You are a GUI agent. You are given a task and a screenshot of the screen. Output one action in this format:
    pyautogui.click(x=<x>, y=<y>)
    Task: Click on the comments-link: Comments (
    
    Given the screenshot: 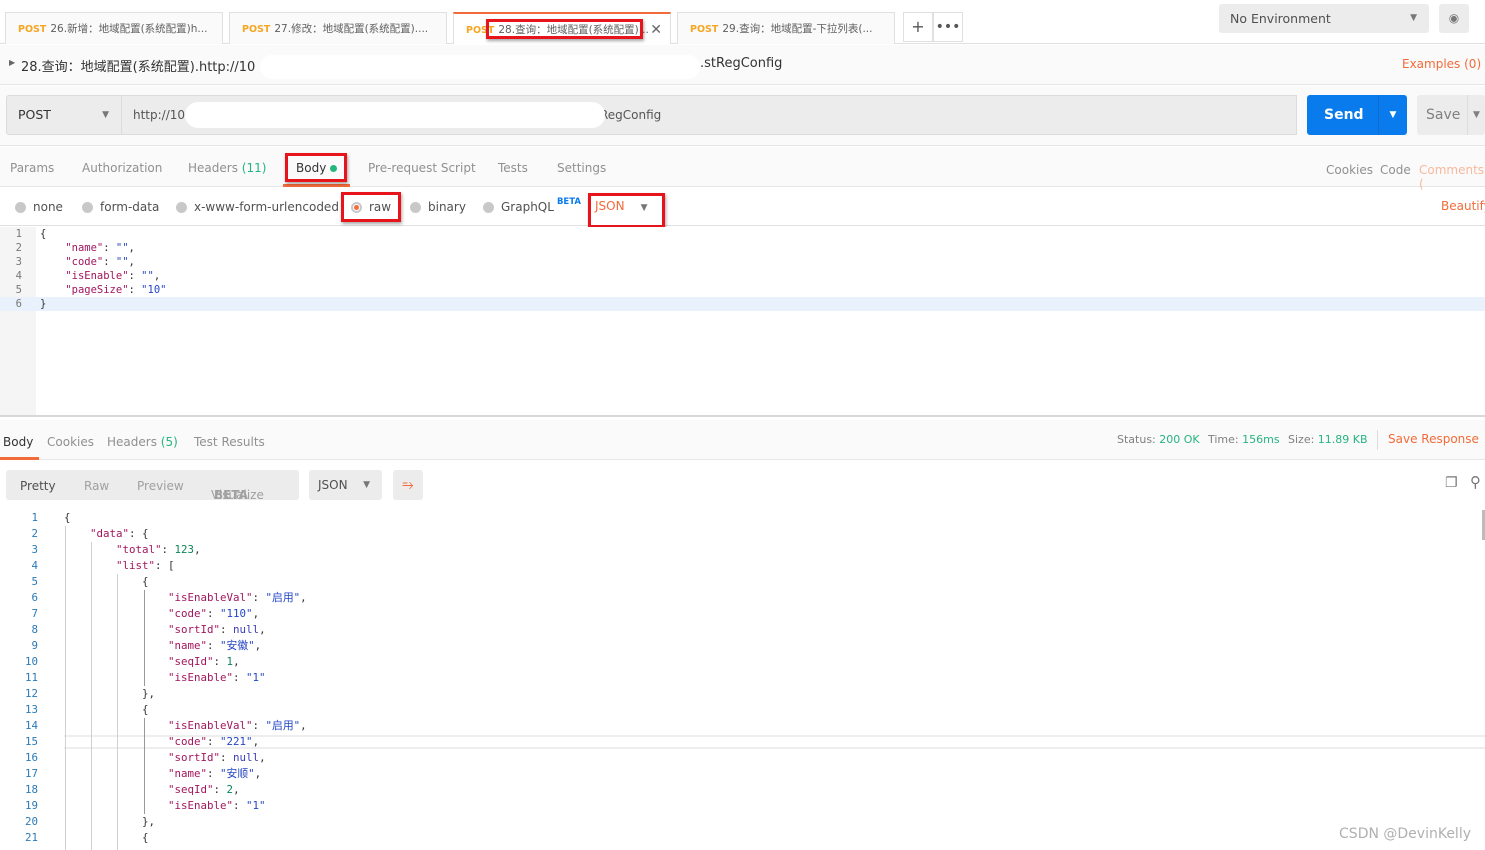 What is the action you would take?
    pyautogui.click(x=1452, y=177)
    